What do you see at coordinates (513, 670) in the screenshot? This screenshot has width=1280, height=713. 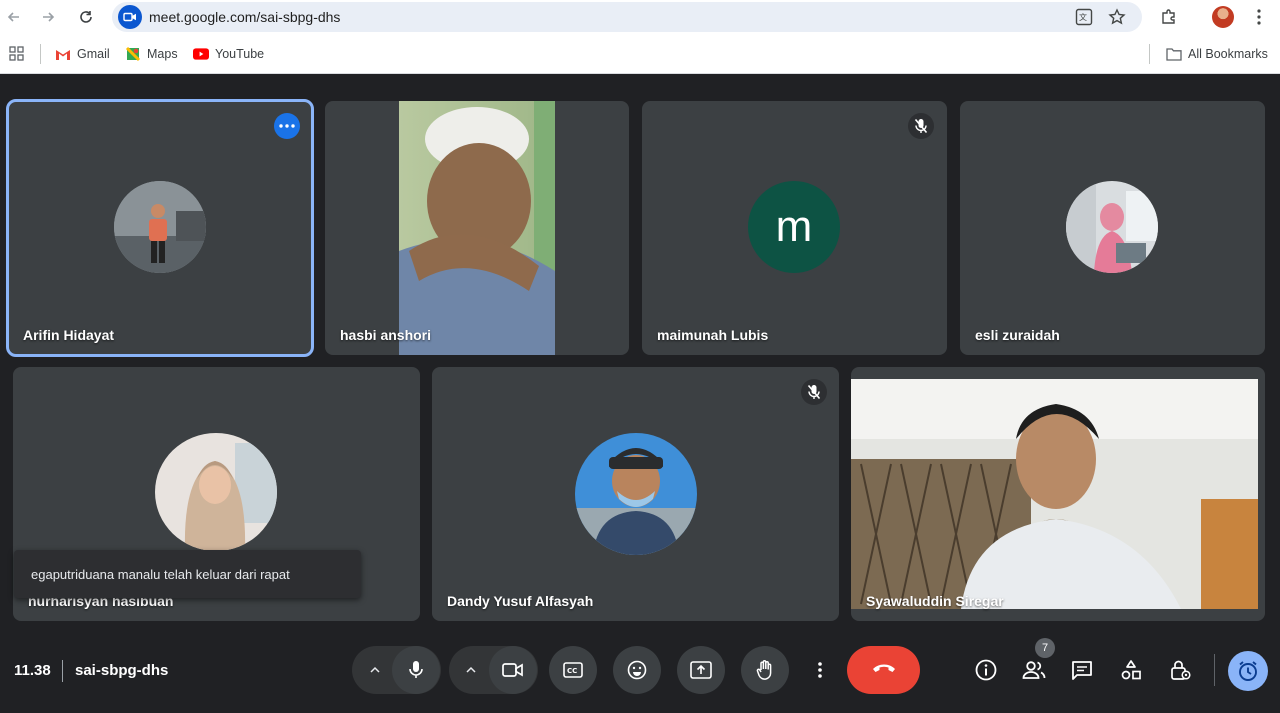 I see `camera-icon` at bounding box center [513, 670].